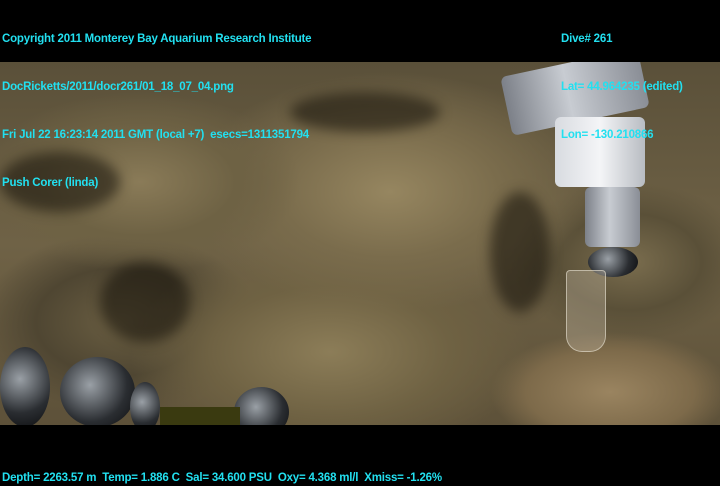 The width and height of the screenshot is (720, 486). What do you see at coordinates (50, 183) in the screenshot?
I see `annotation-text: Push Corer (linda)` at bounding box center [50, 183].